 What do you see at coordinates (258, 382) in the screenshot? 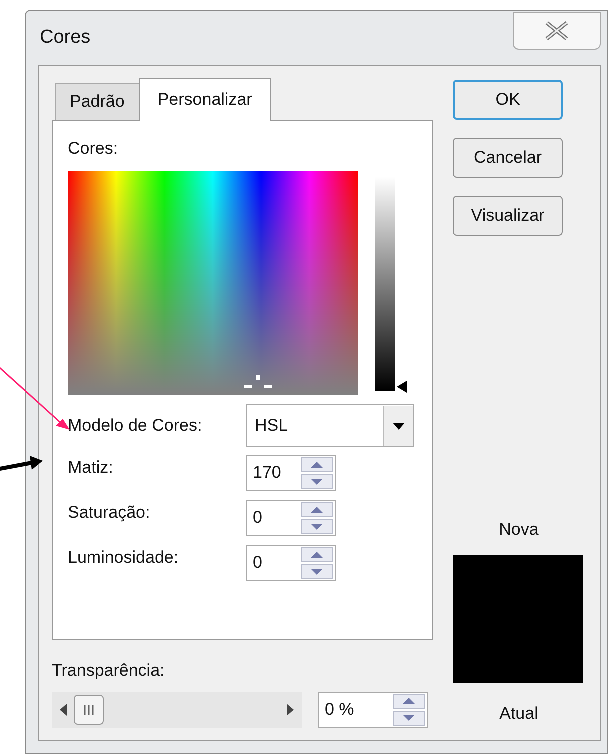
I see `crosshair-icon` at bounding box center [258, 382].